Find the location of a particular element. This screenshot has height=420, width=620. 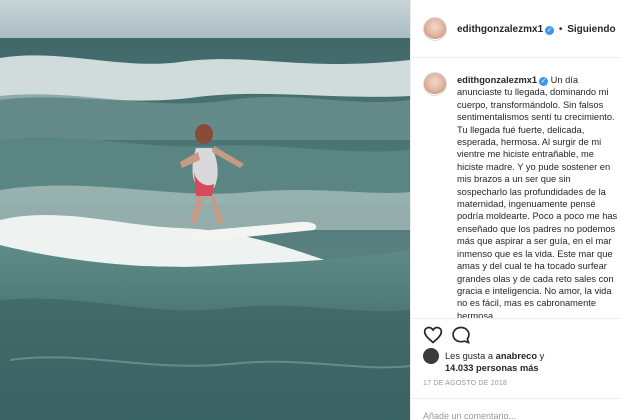

following-button: Siguiendo is located at coordinates (591, 29).